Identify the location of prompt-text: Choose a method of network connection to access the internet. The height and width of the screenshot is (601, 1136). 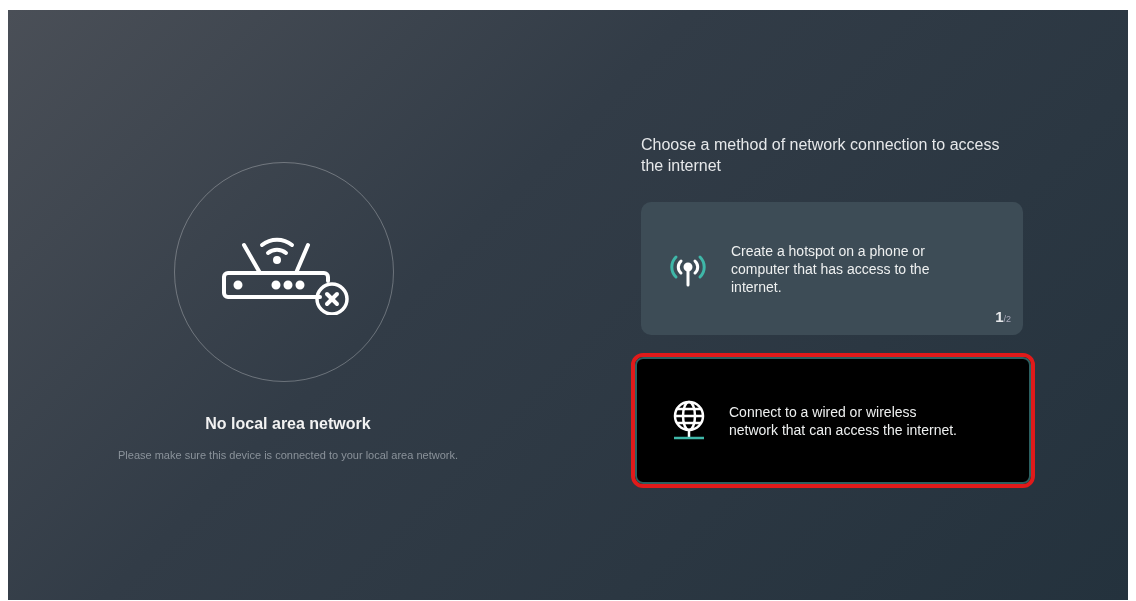
(821, 155).